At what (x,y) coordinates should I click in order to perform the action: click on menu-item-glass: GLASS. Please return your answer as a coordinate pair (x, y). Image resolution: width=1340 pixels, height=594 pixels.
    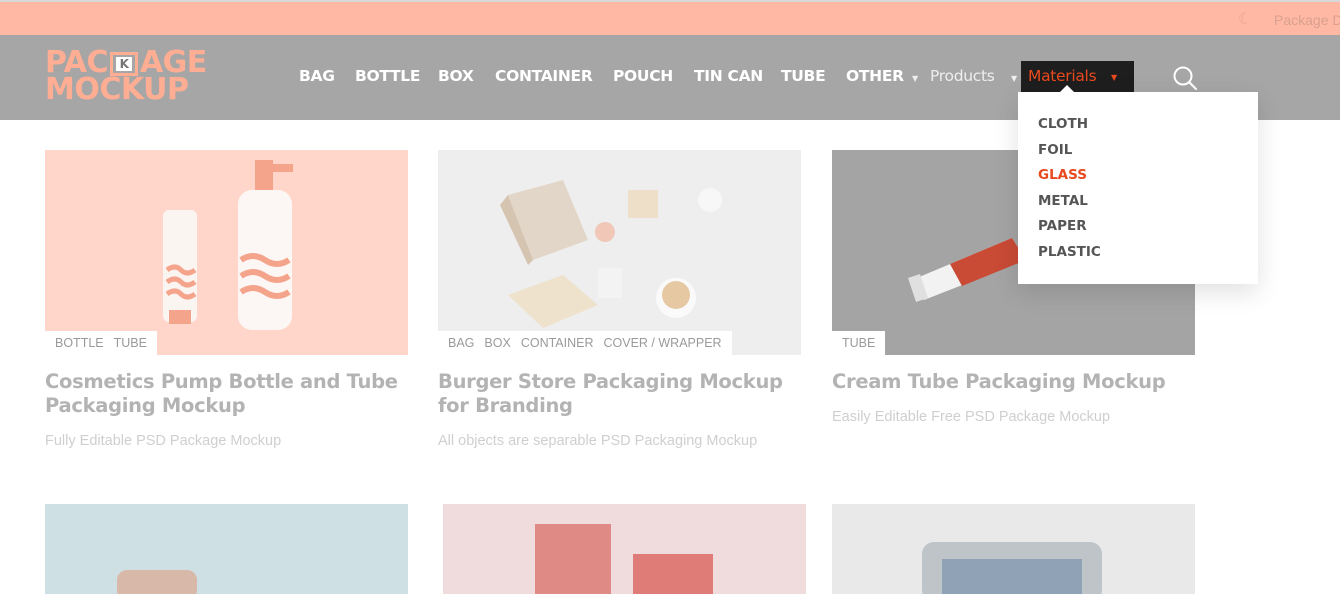
    Looking at the image, I should click on (1069, 180).